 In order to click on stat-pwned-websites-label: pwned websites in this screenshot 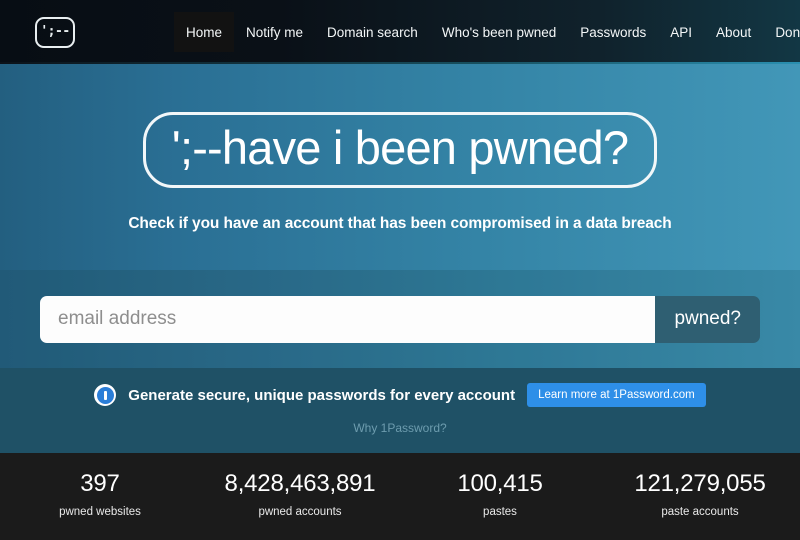, I will do `click(100, 512)`.